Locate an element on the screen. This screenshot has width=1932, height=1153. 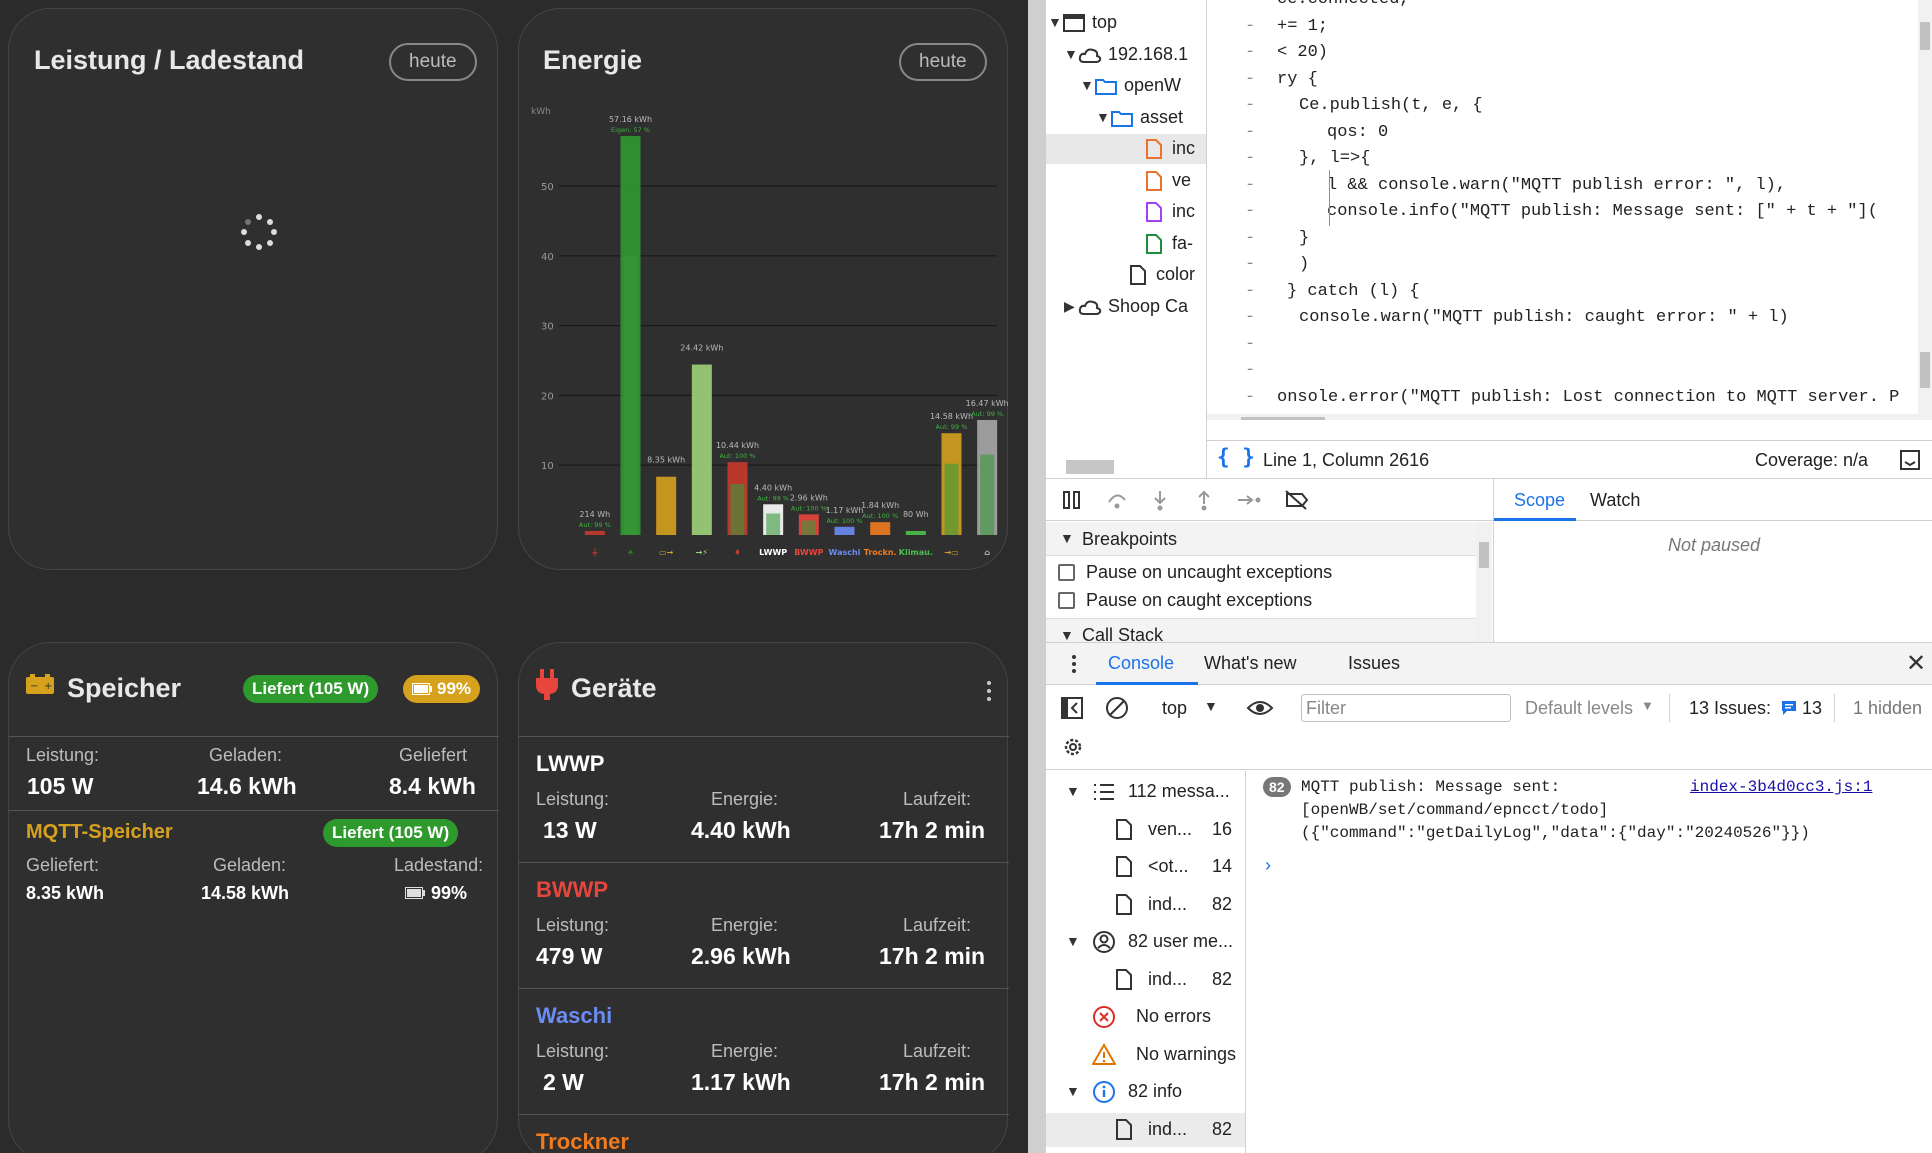
code-hscroll is located at coordinates (1562, 417).